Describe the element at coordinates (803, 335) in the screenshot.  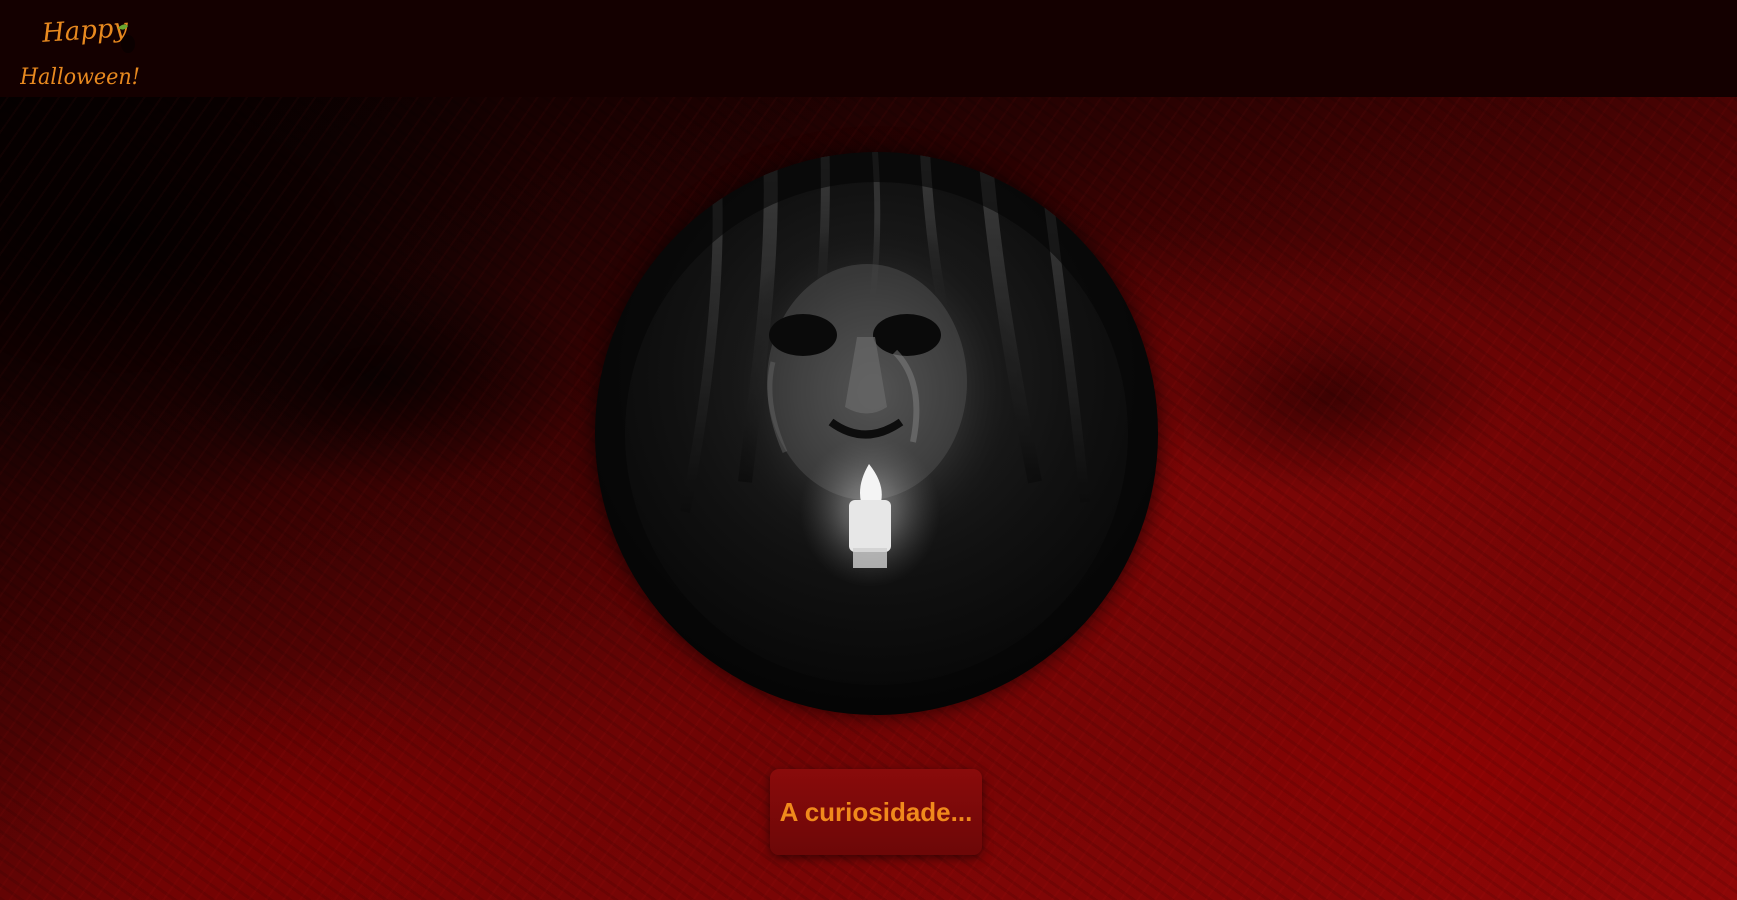
I see `left-eye` at that location.